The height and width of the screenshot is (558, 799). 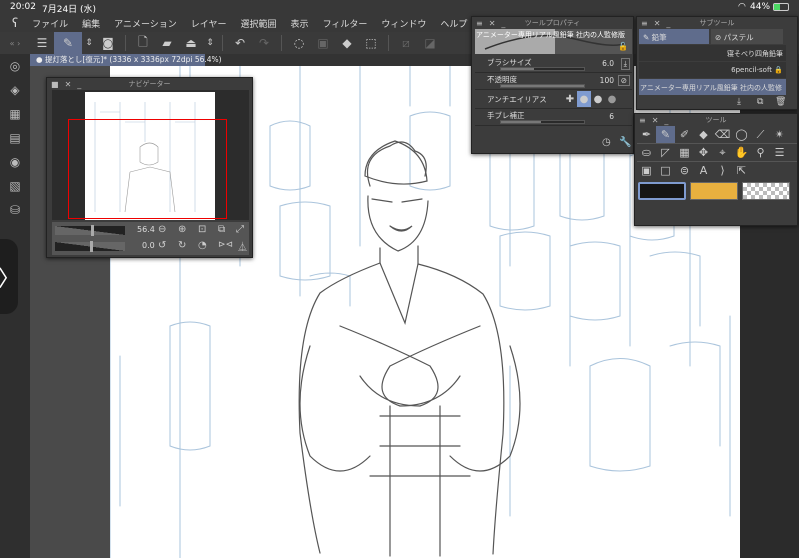 What do you see at coordinates (598, 99) in the screenshot?
I see `antialias-medium-icon: ●` at bounding box center [598, 99].